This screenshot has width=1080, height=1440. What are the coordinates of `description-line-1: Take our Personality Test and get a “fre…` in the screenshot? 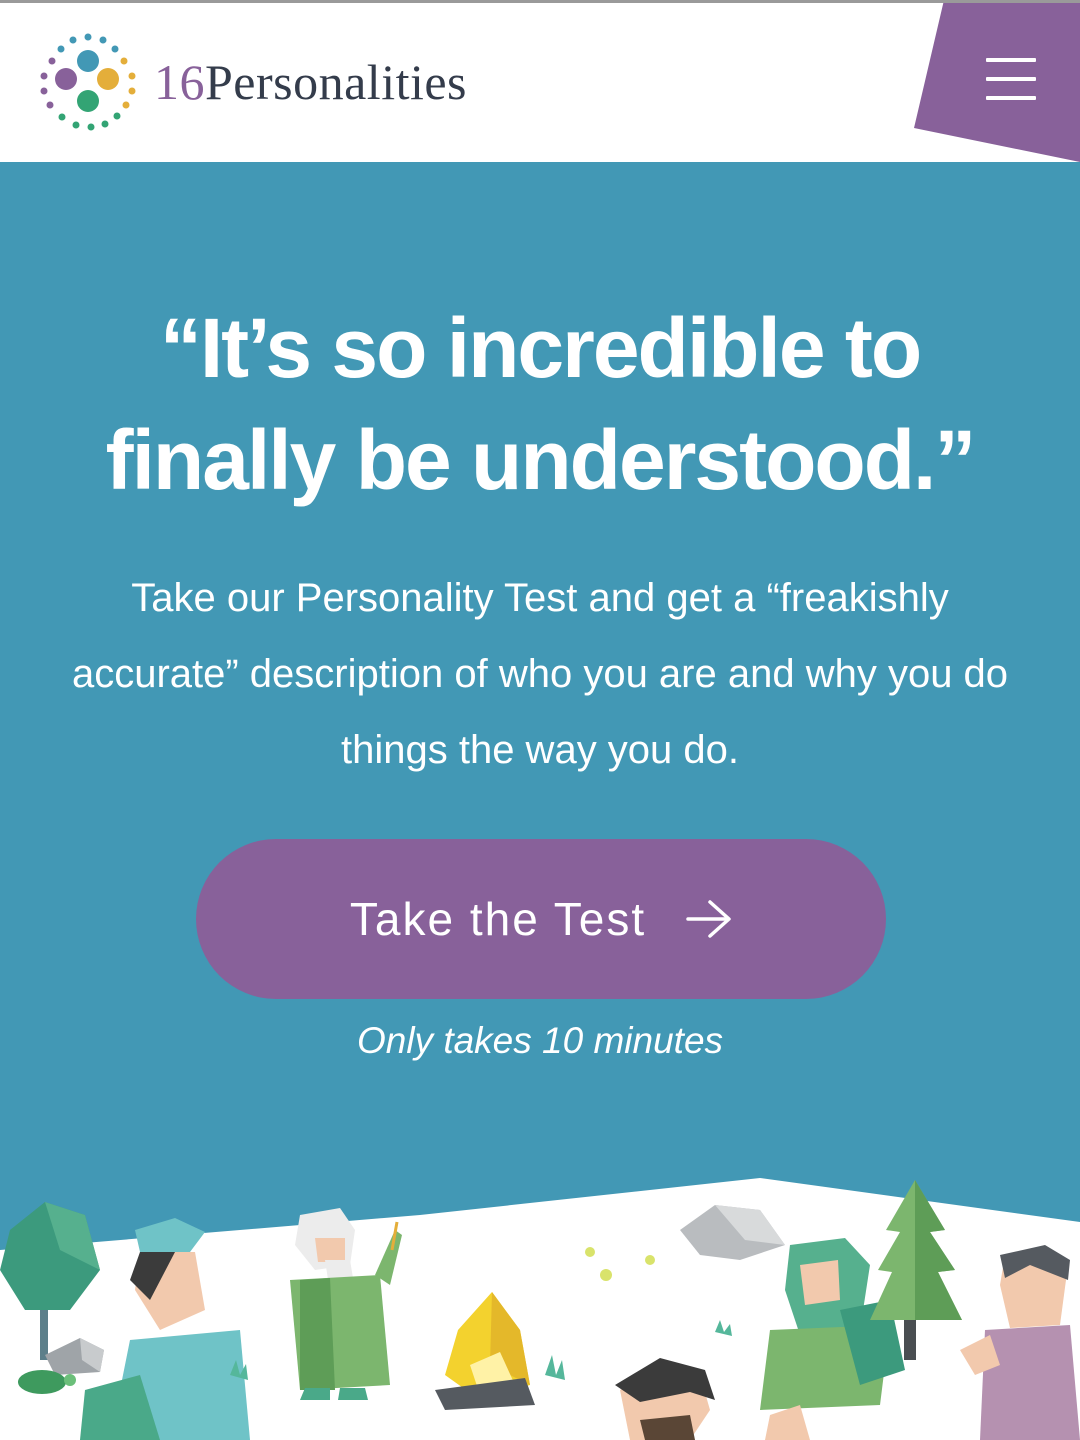 It's located at (540, 598).